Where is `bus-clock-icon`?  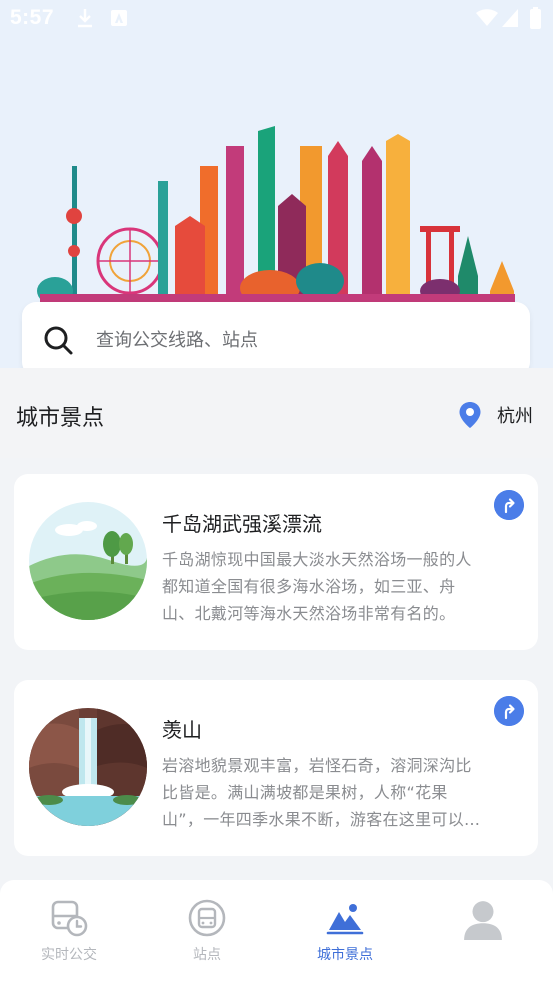
bus-clock-icon is located at coordinates (69, 918).